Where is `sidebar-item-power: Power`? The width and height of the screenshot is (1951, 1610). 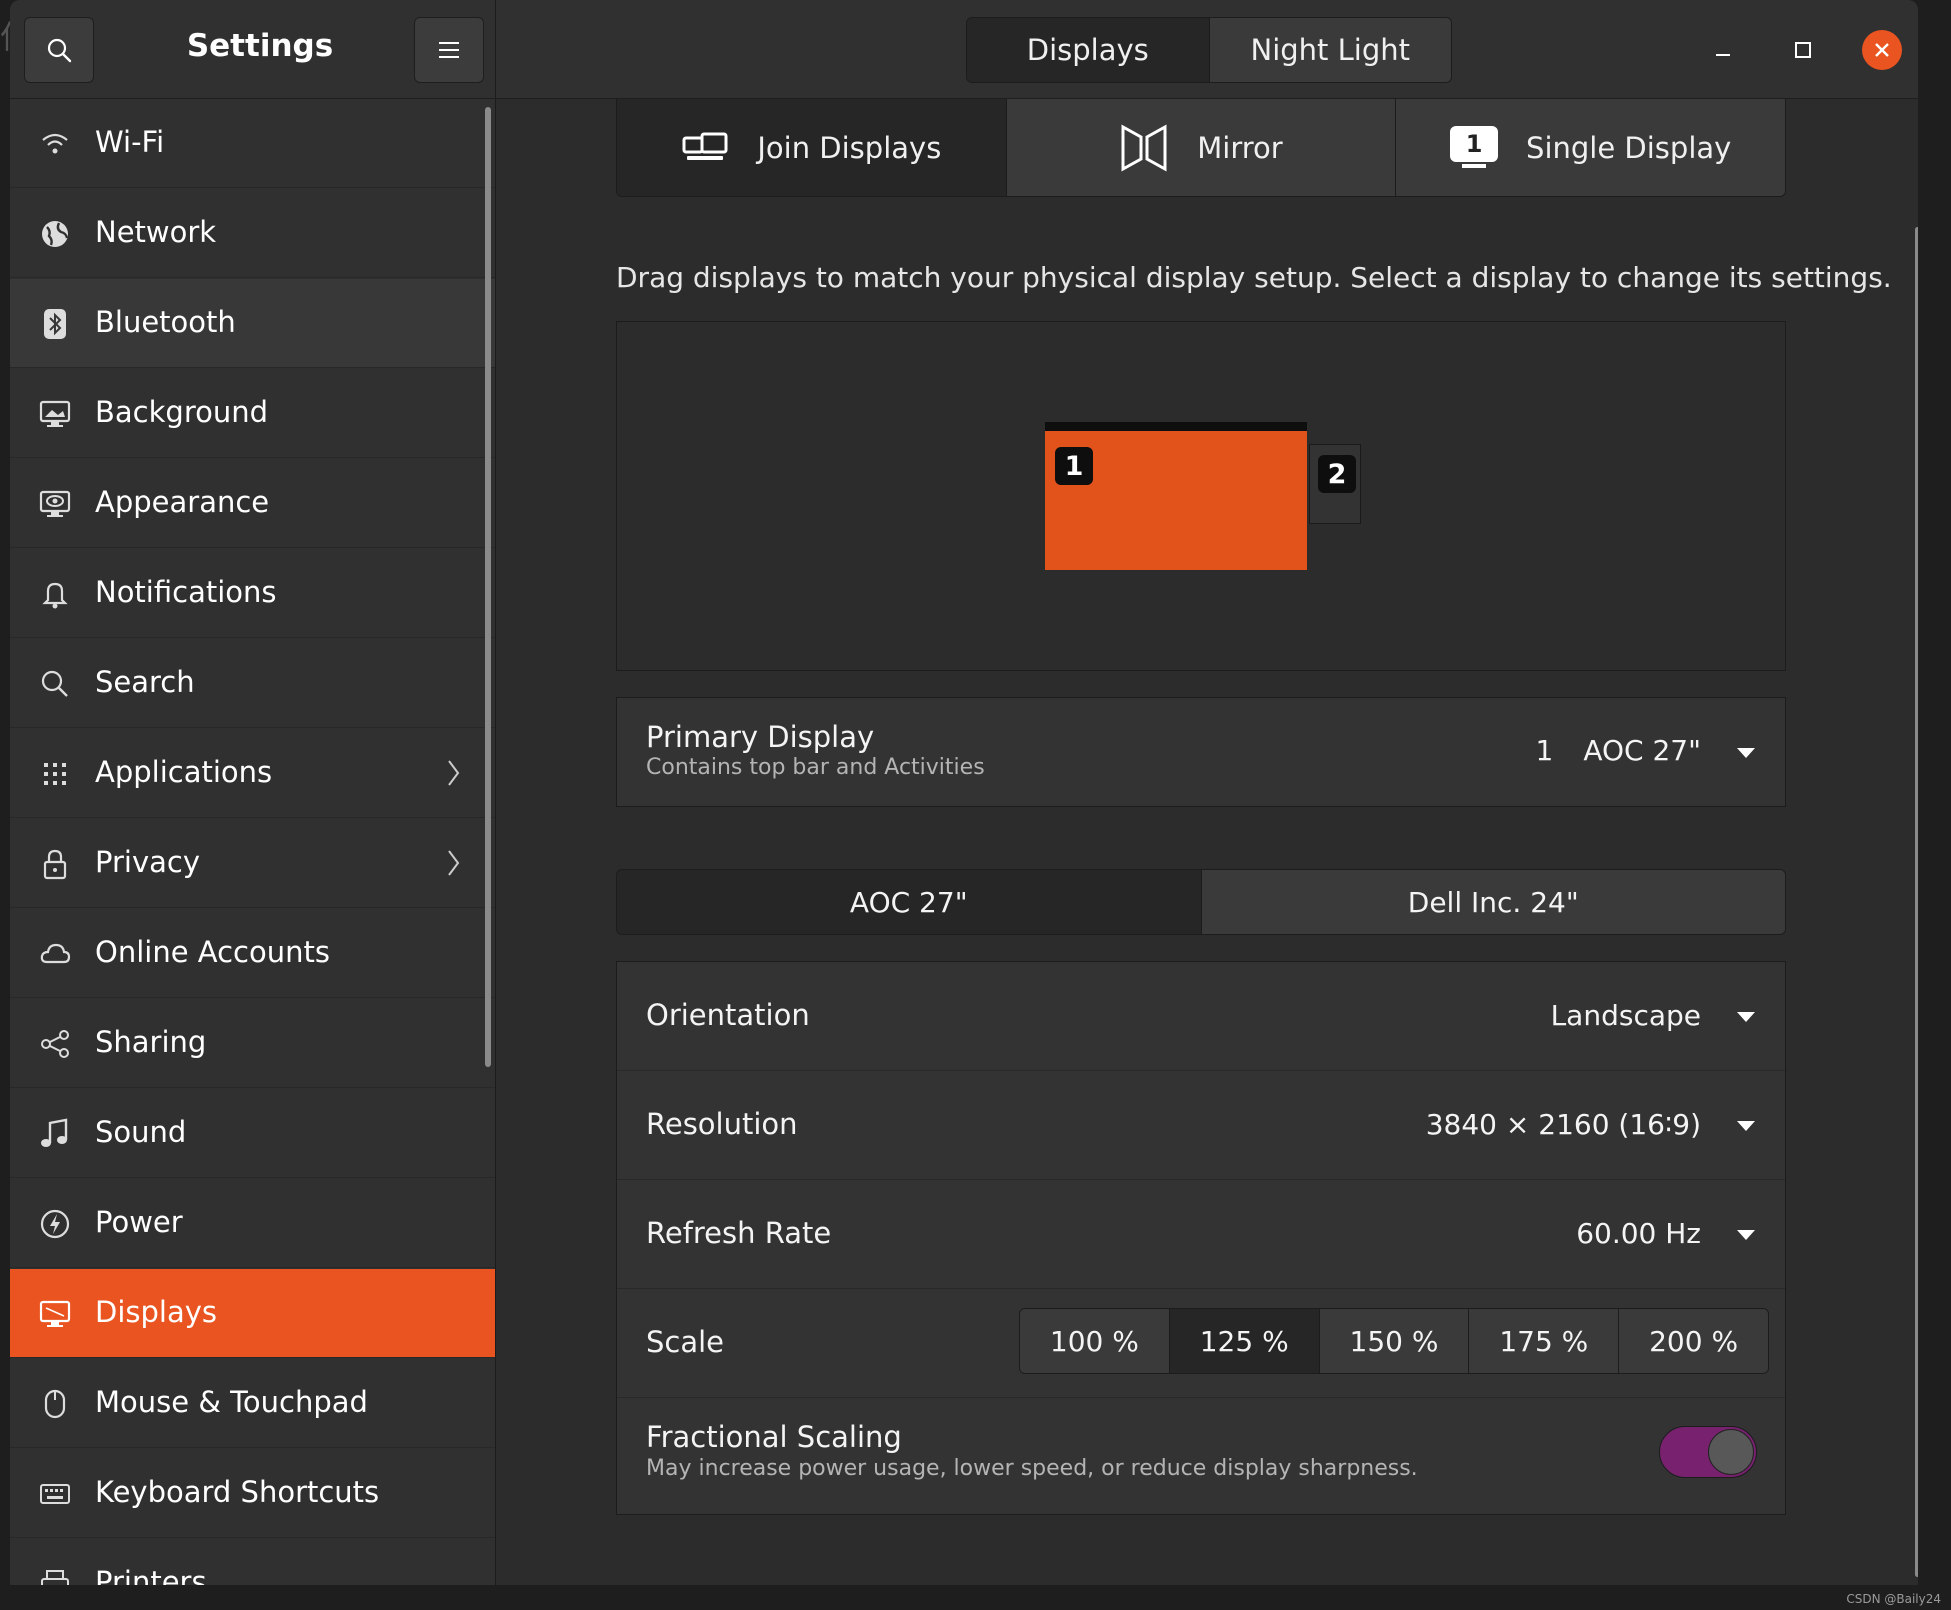
sidebar-item-power: Power is located at coordinates (252, 1223).